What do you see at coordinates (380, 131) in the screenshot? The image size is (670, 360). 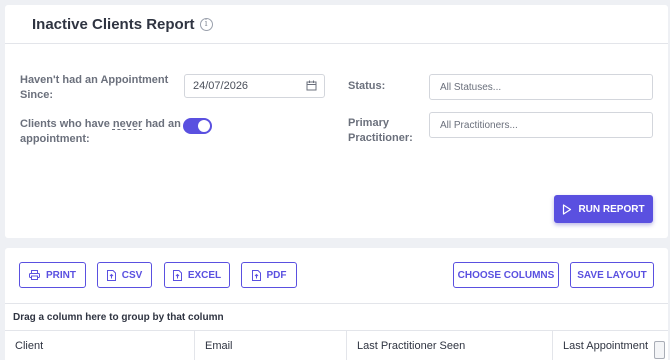 I see `practitioner-label: Primary Practitioner:` at bounding box center [380, 131].